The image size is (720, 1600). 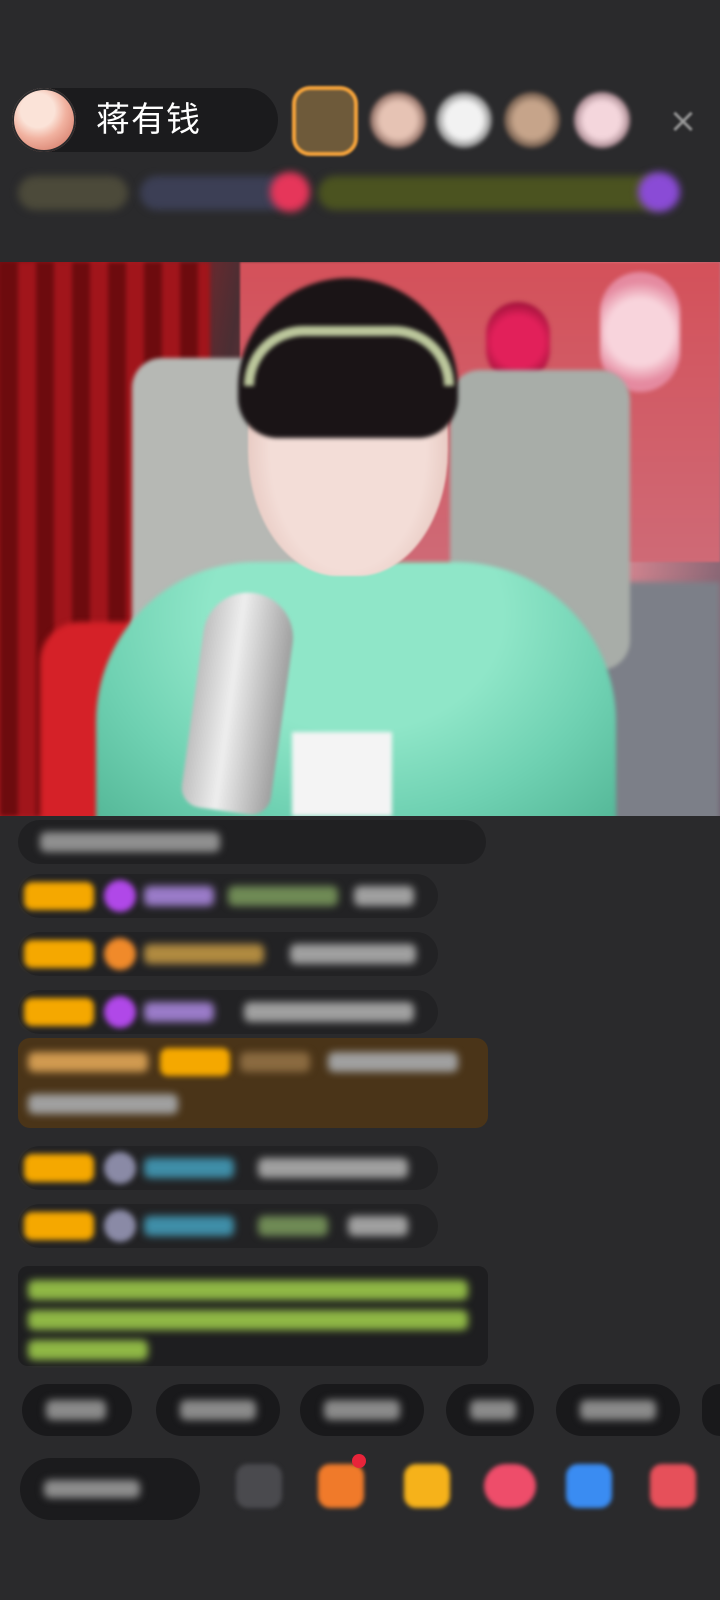 I want to click on comment-input, so click(x=110, y=1489).